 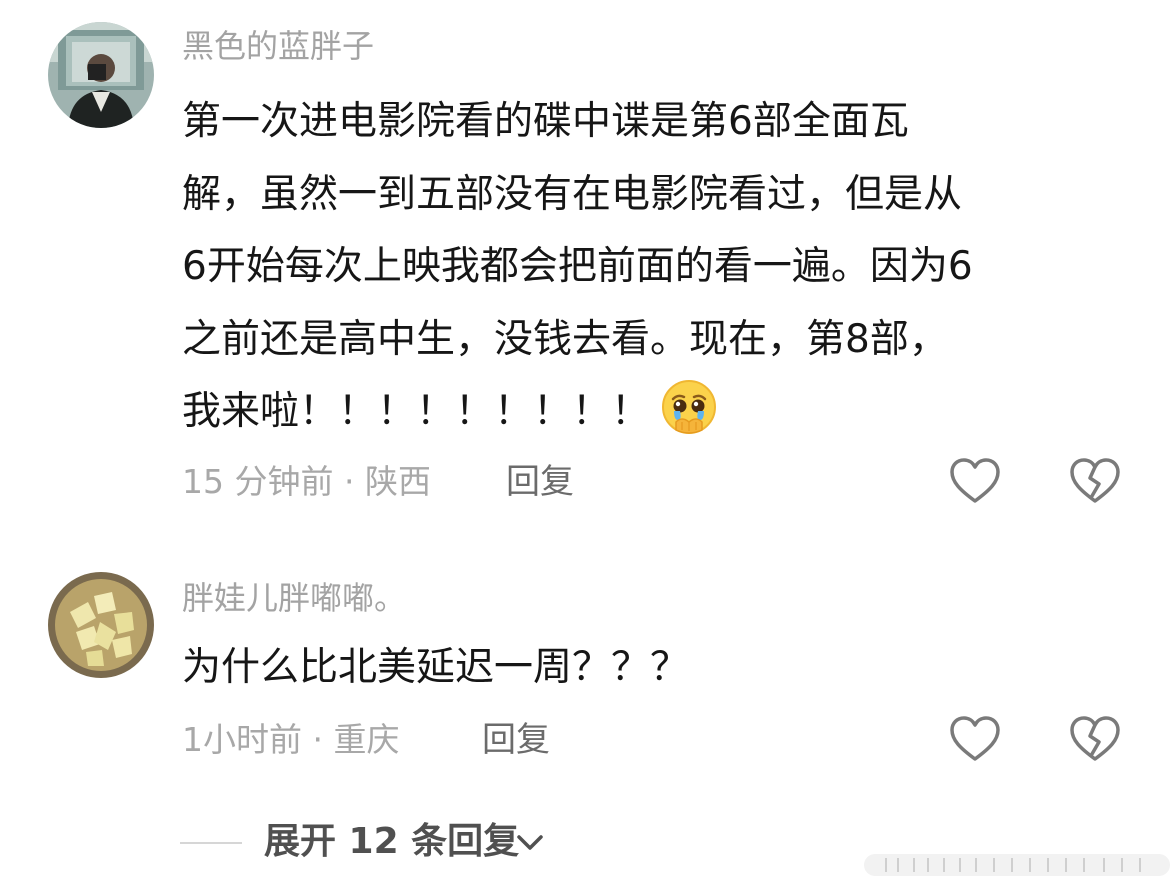 I want to click on food-photo-avatar, so click(x=101, y=625).